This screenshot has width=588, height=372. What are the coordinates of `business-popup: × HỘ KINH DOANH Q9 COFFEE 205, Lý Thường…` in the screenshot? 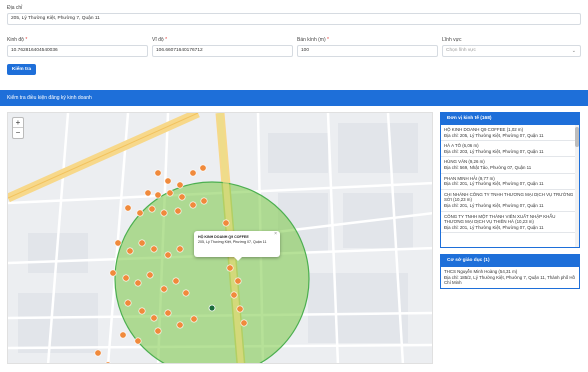 It's located at (237, 246).